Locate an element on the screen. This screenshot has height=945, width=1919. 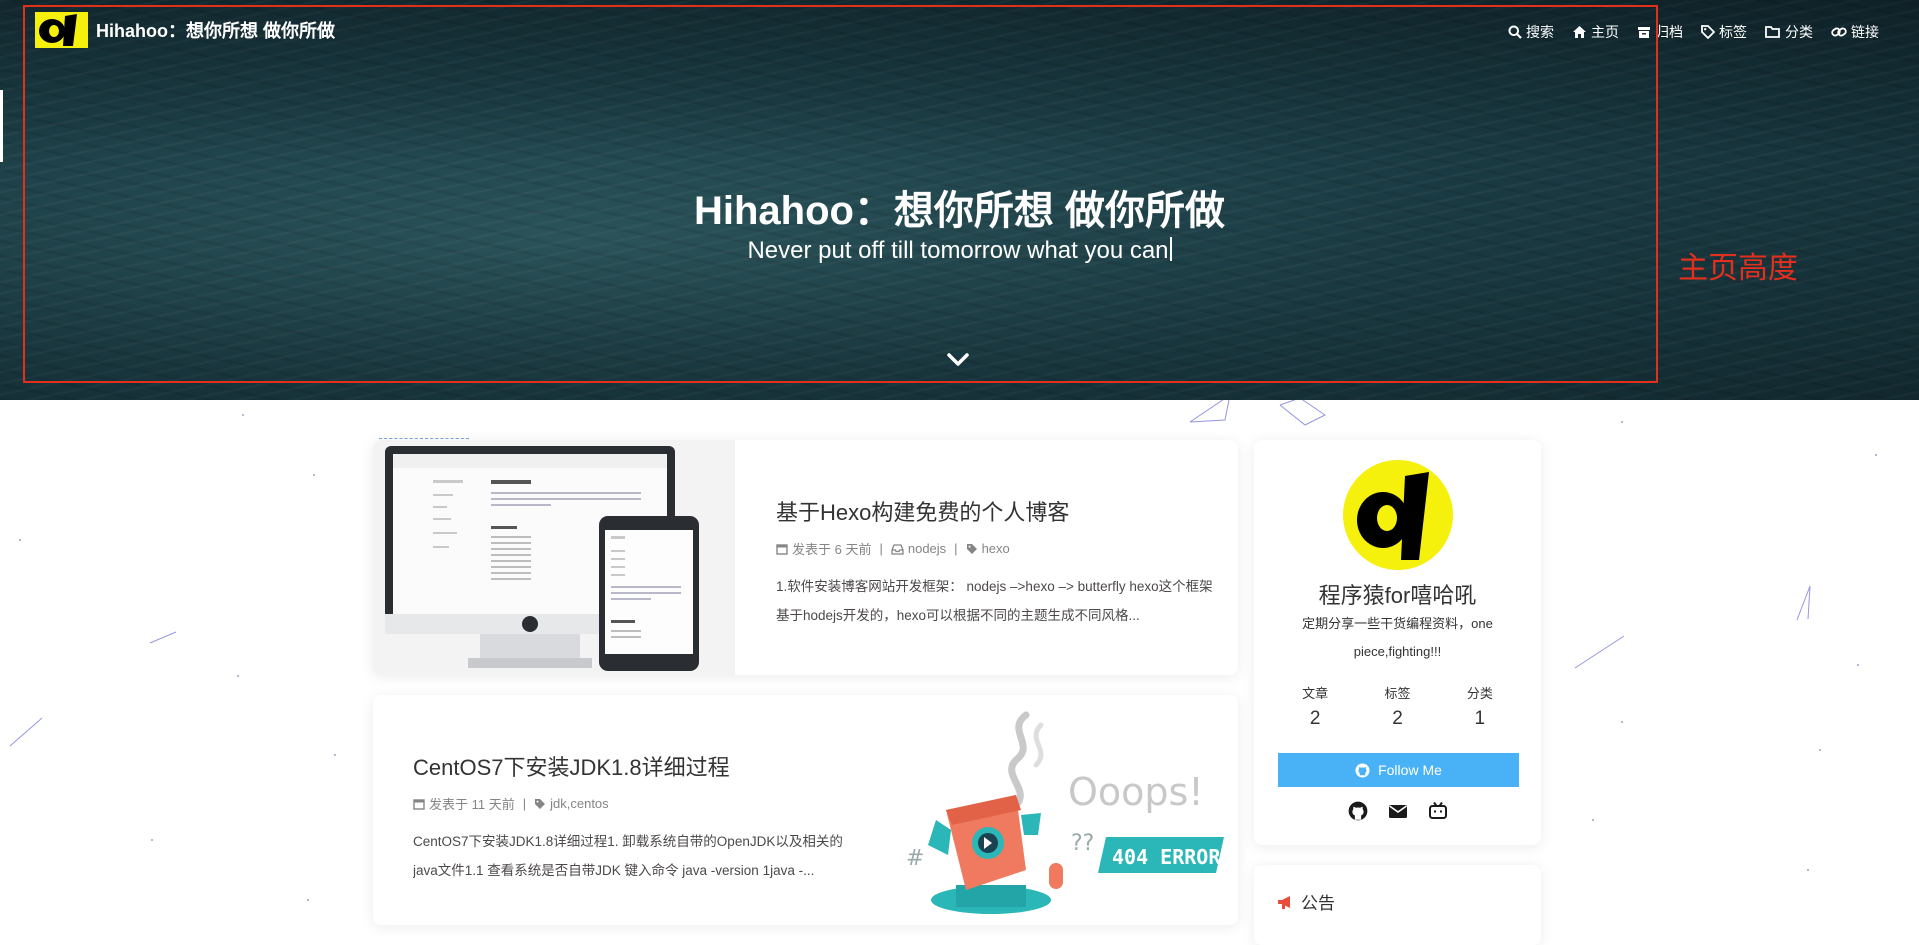
link-icon is located at coordinates (1839, 32).